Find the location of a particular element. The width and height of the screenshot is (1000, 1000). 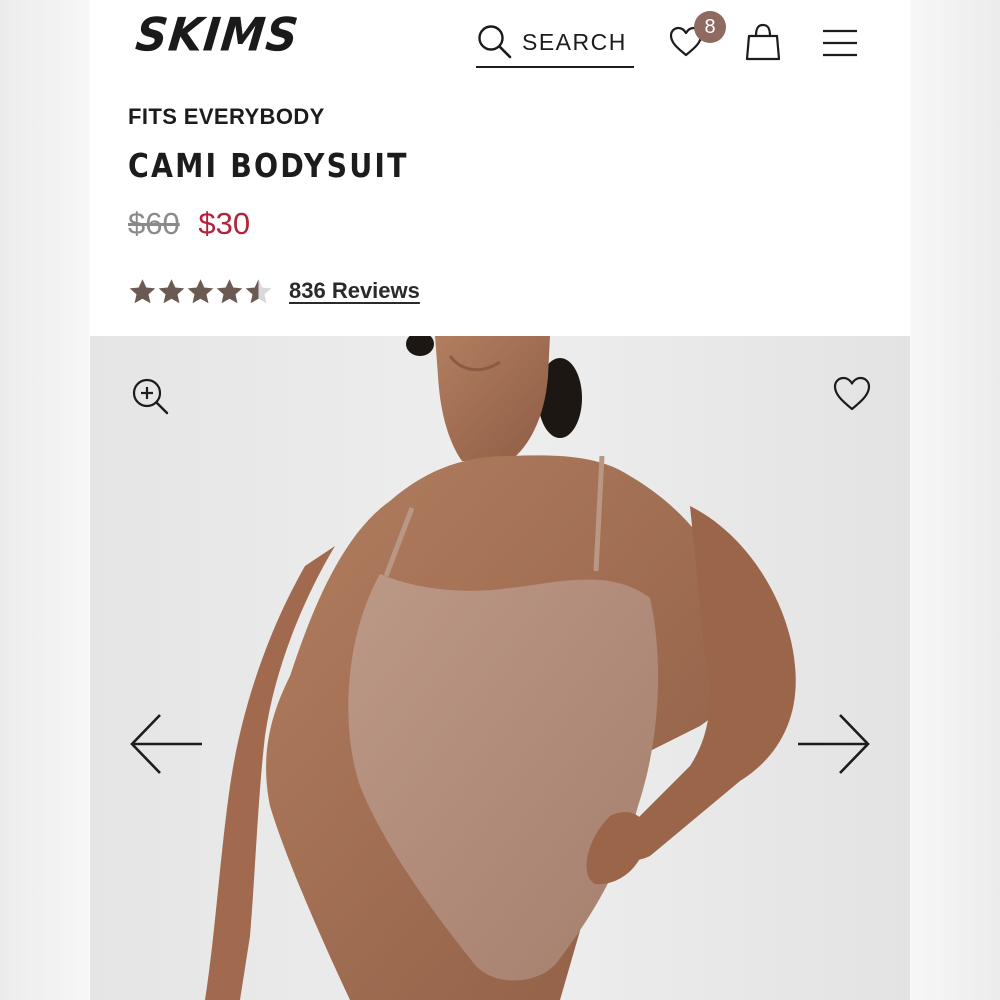

arrow-right-icon is located at coordinates (834, 744).